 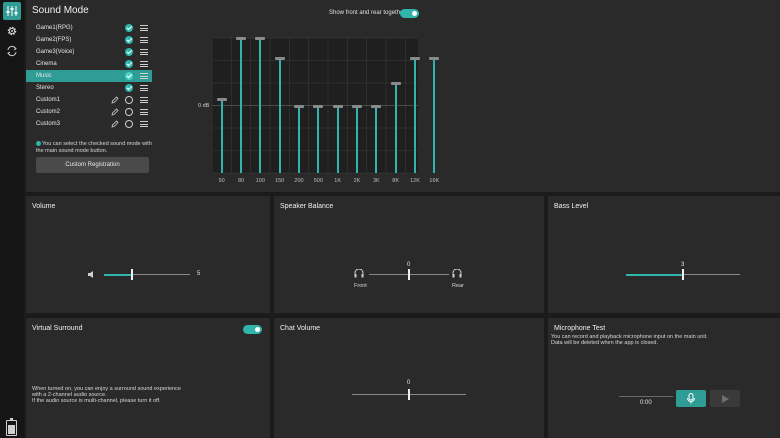 What do you see at coordinates (89, 64) in the screenshot?
I see `sound-mode-item: Cinema` at bounding box center [89, 64].